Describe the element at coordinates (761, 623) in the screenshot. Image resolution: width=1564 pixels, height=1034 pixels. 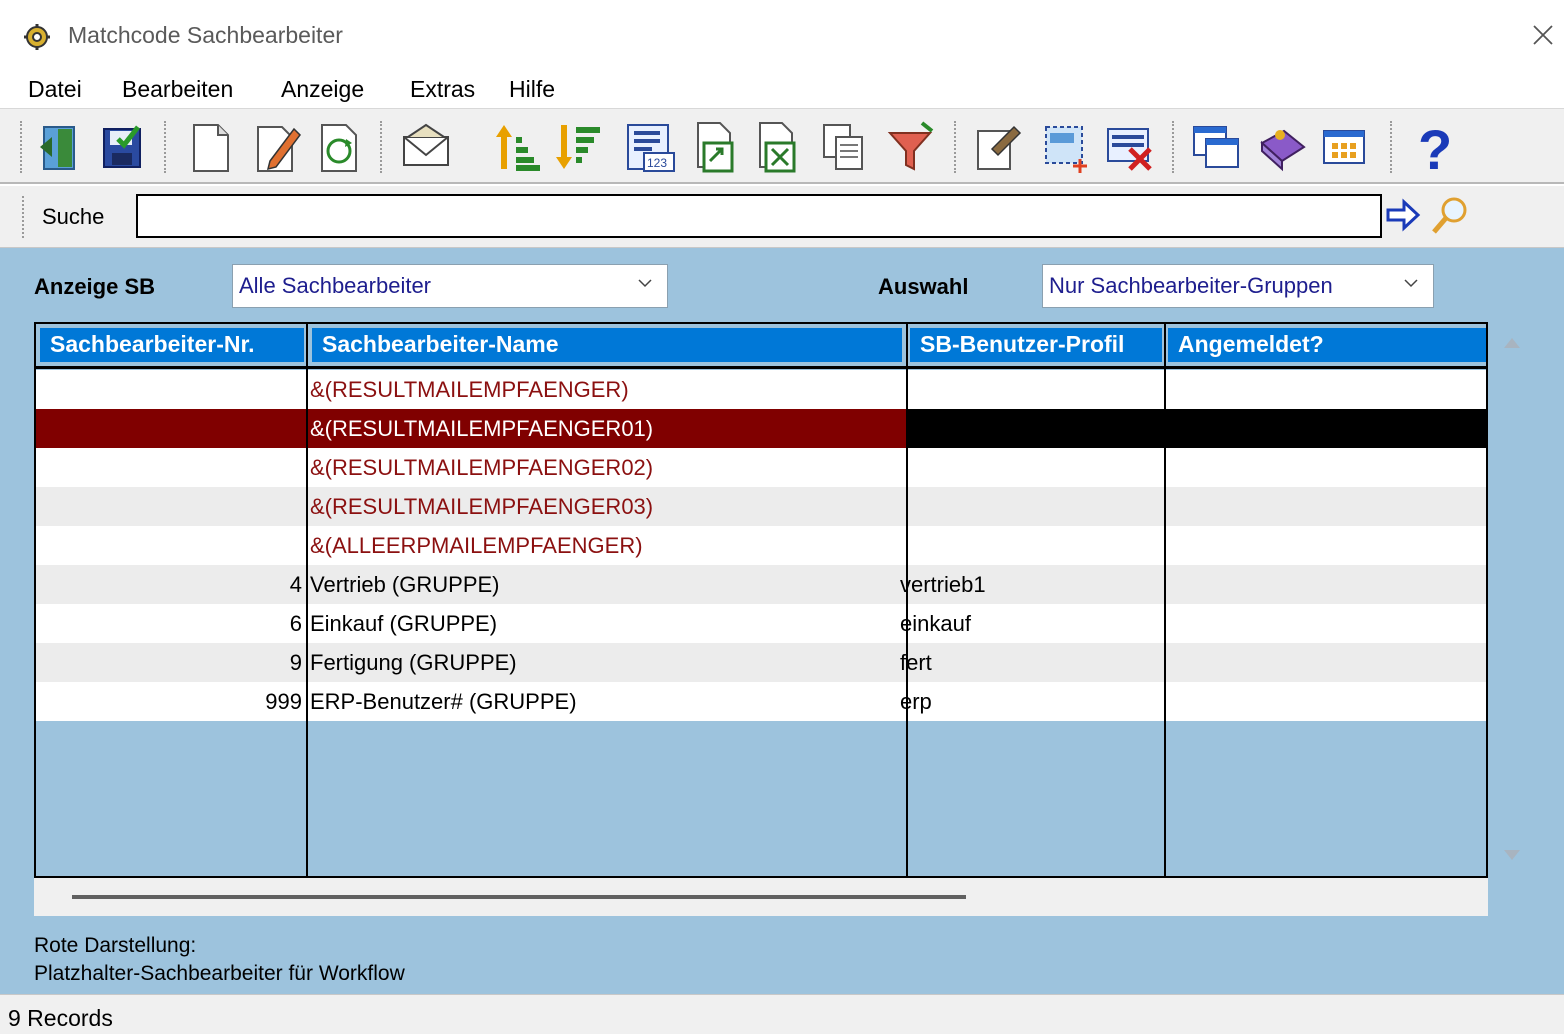
I see `table-row: 6 Einkauf (GRUPPE) einkauf` at that location.